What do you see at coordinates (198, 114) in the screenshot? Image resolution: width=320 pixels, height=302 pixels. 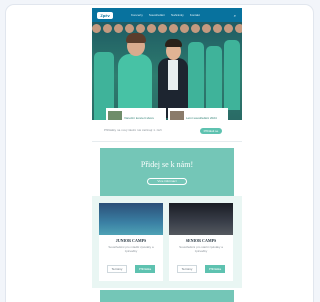 I see `teaser-card: Letní soustředění 2024` at bounding box center [198, 114].